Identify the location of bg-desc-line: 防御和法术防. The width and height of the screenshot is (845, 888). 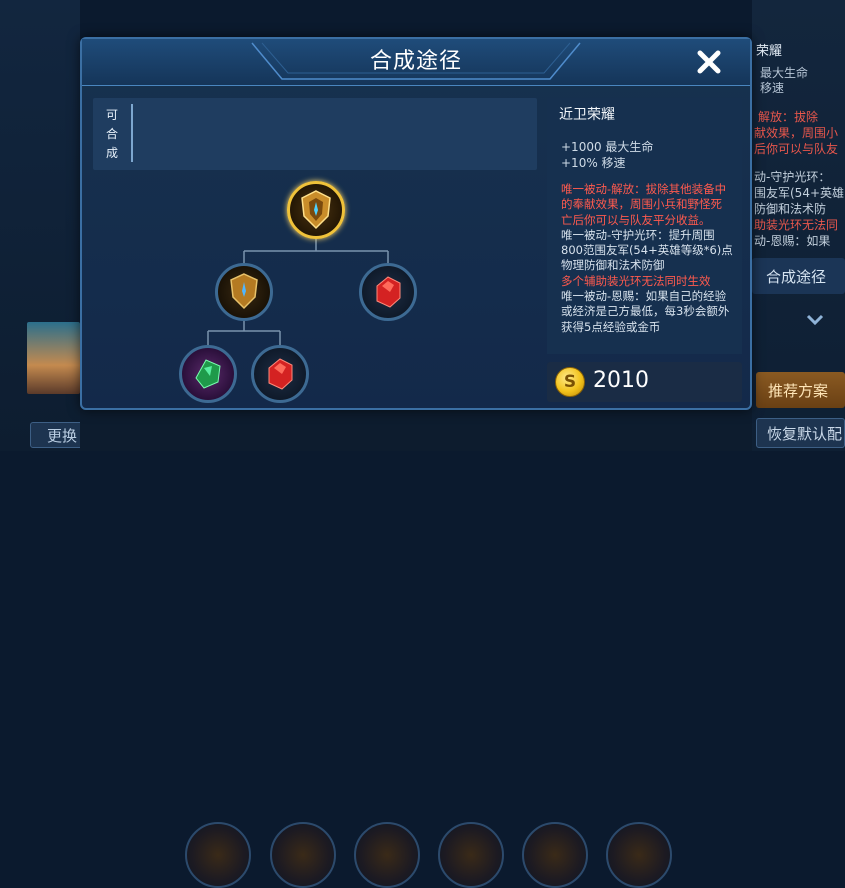
(790, 209).